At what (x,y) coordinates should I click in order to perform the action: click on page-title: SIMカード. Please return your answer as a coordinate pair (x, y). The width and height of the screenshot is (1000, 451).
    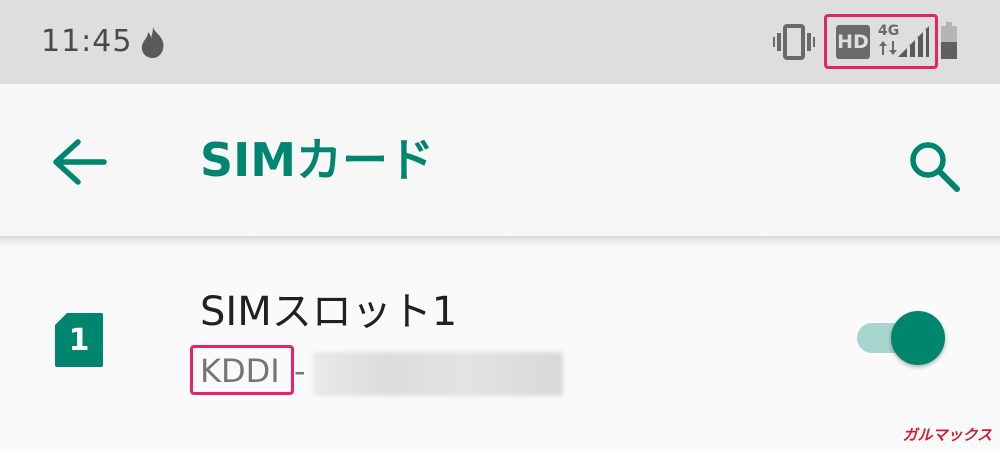
    Looking at the image, I should click on (317, 160).